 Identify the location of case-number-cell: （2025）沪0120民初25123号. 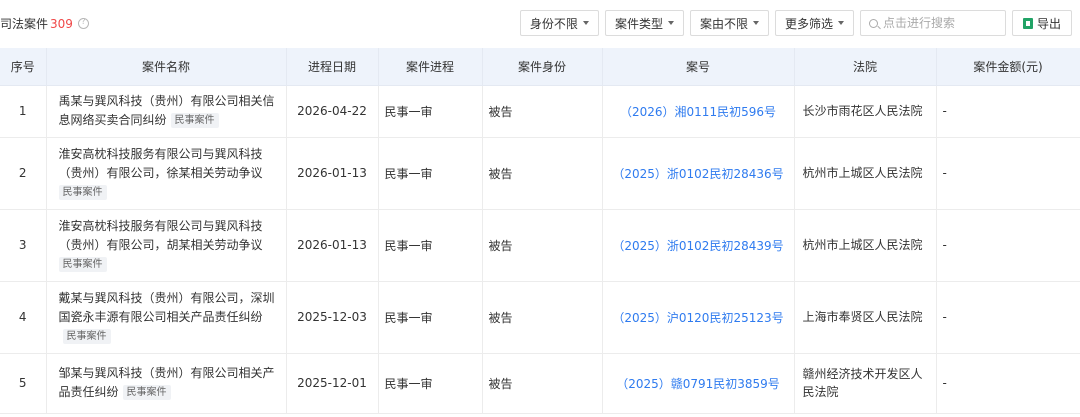
(698, 317).